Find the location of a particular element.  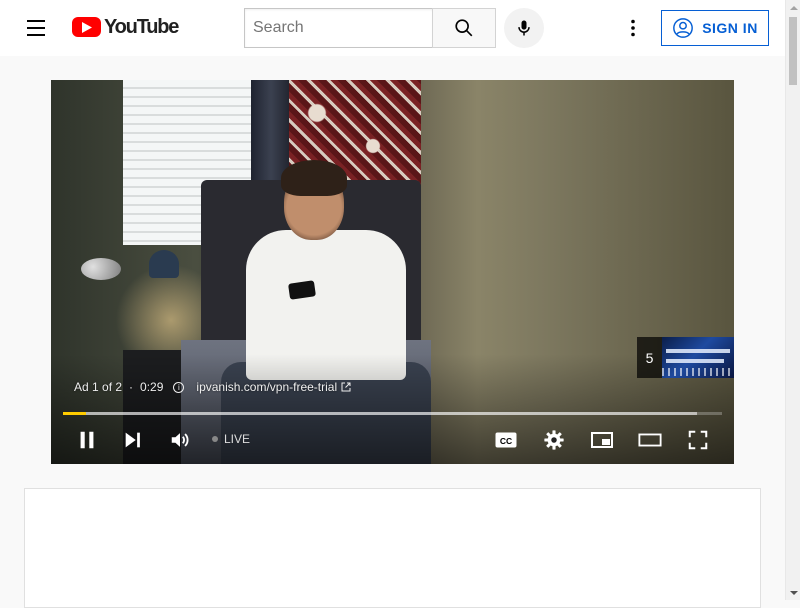

progress-played is located at coordinates (75, 413).